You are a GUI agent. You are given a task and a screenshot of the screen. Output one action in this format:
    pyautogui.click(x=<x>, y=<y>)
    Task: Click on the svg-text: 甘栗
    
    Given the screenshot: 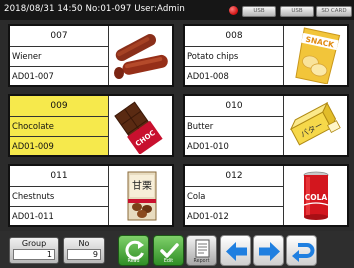 What is the action you would take?
    pyautogui.click(x=142, y=185)
    